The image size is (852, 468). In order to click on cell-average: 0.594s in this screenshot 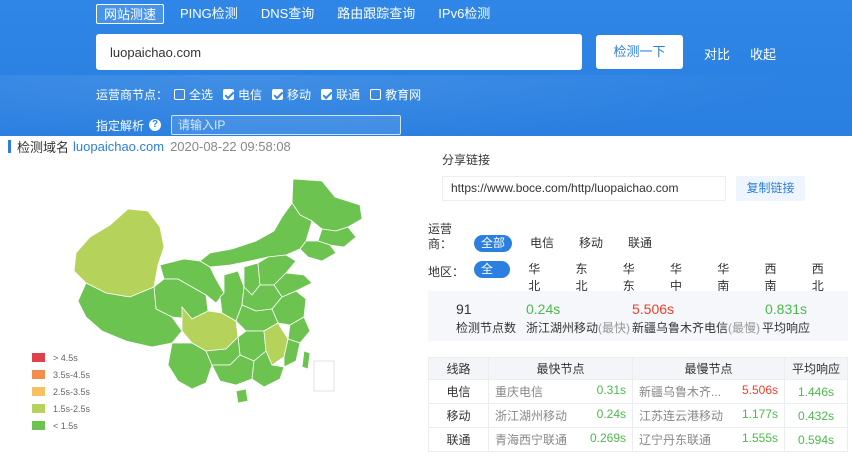, I will do `click(816, 439)`.